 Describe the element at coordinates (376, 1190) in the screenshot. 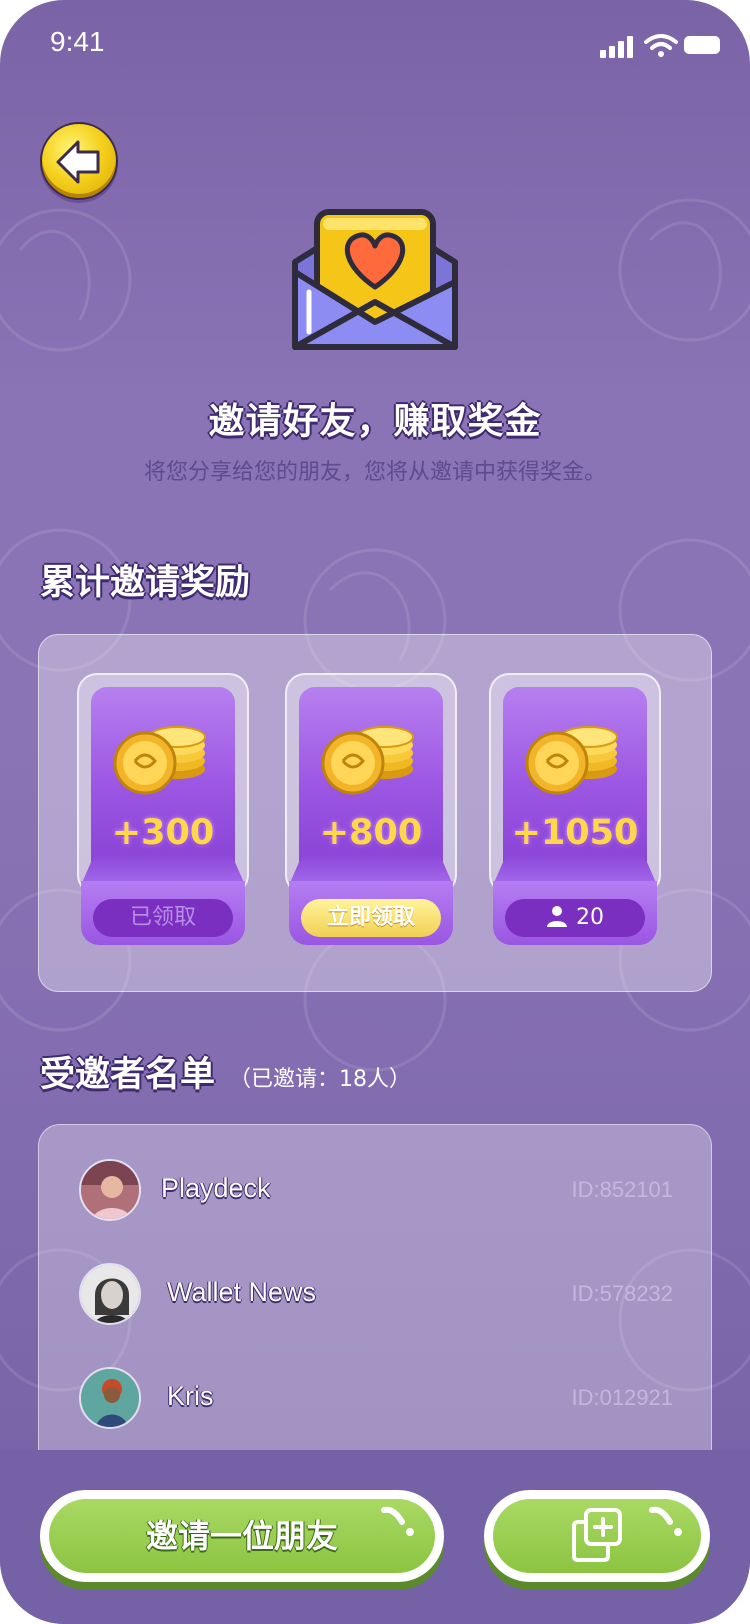

I see `list-item: Playdeck ID:852101` at that location.